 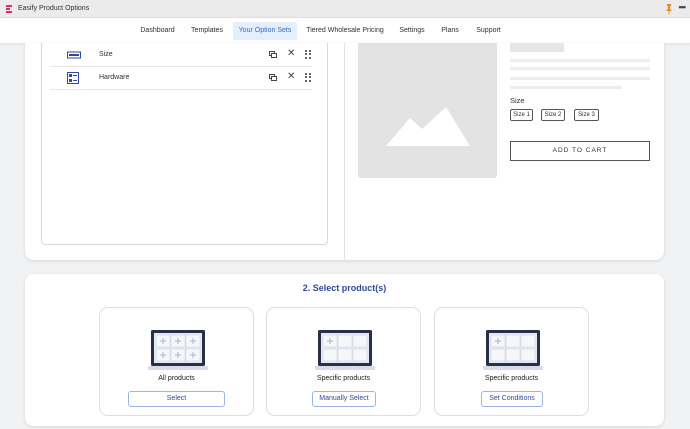 I want to click on preview-size-label: Size, so click(x=517, y=100).